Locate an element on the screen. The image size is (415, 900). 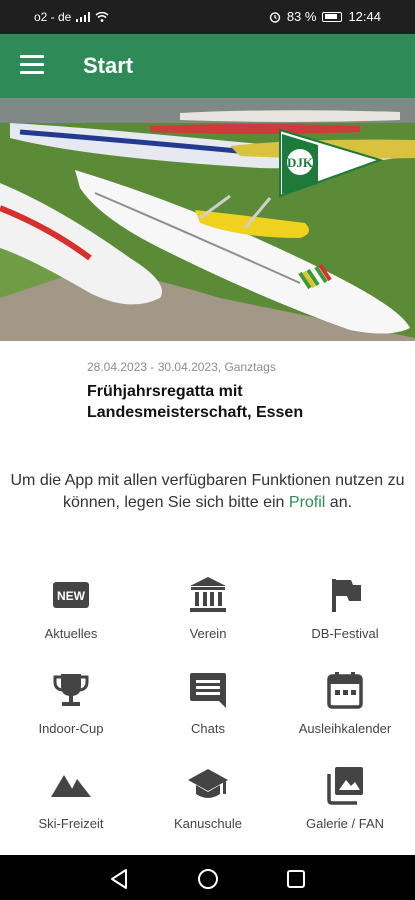
tile-label: Ski-Freizeit is located at coordinates (71, 823).